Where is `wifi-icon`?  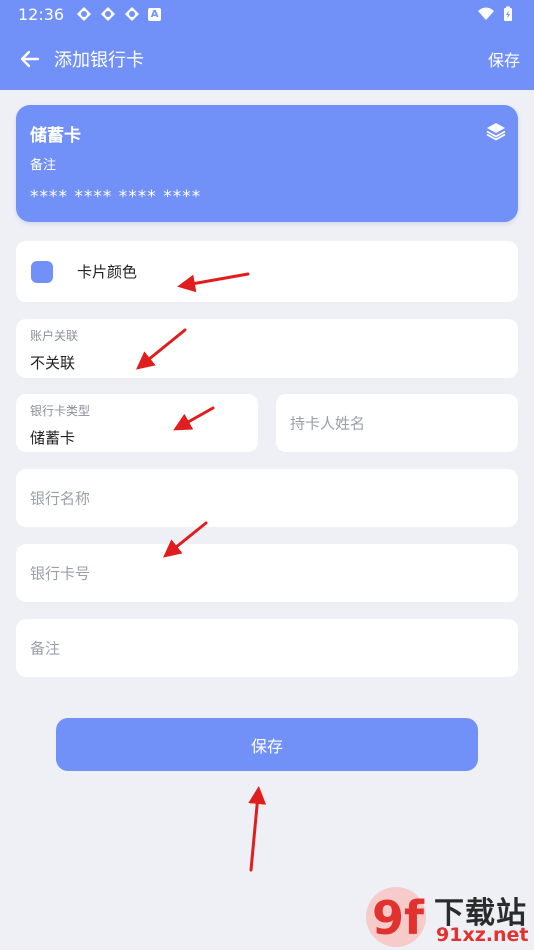
wifi-icon is located at coordinates (486, 13).